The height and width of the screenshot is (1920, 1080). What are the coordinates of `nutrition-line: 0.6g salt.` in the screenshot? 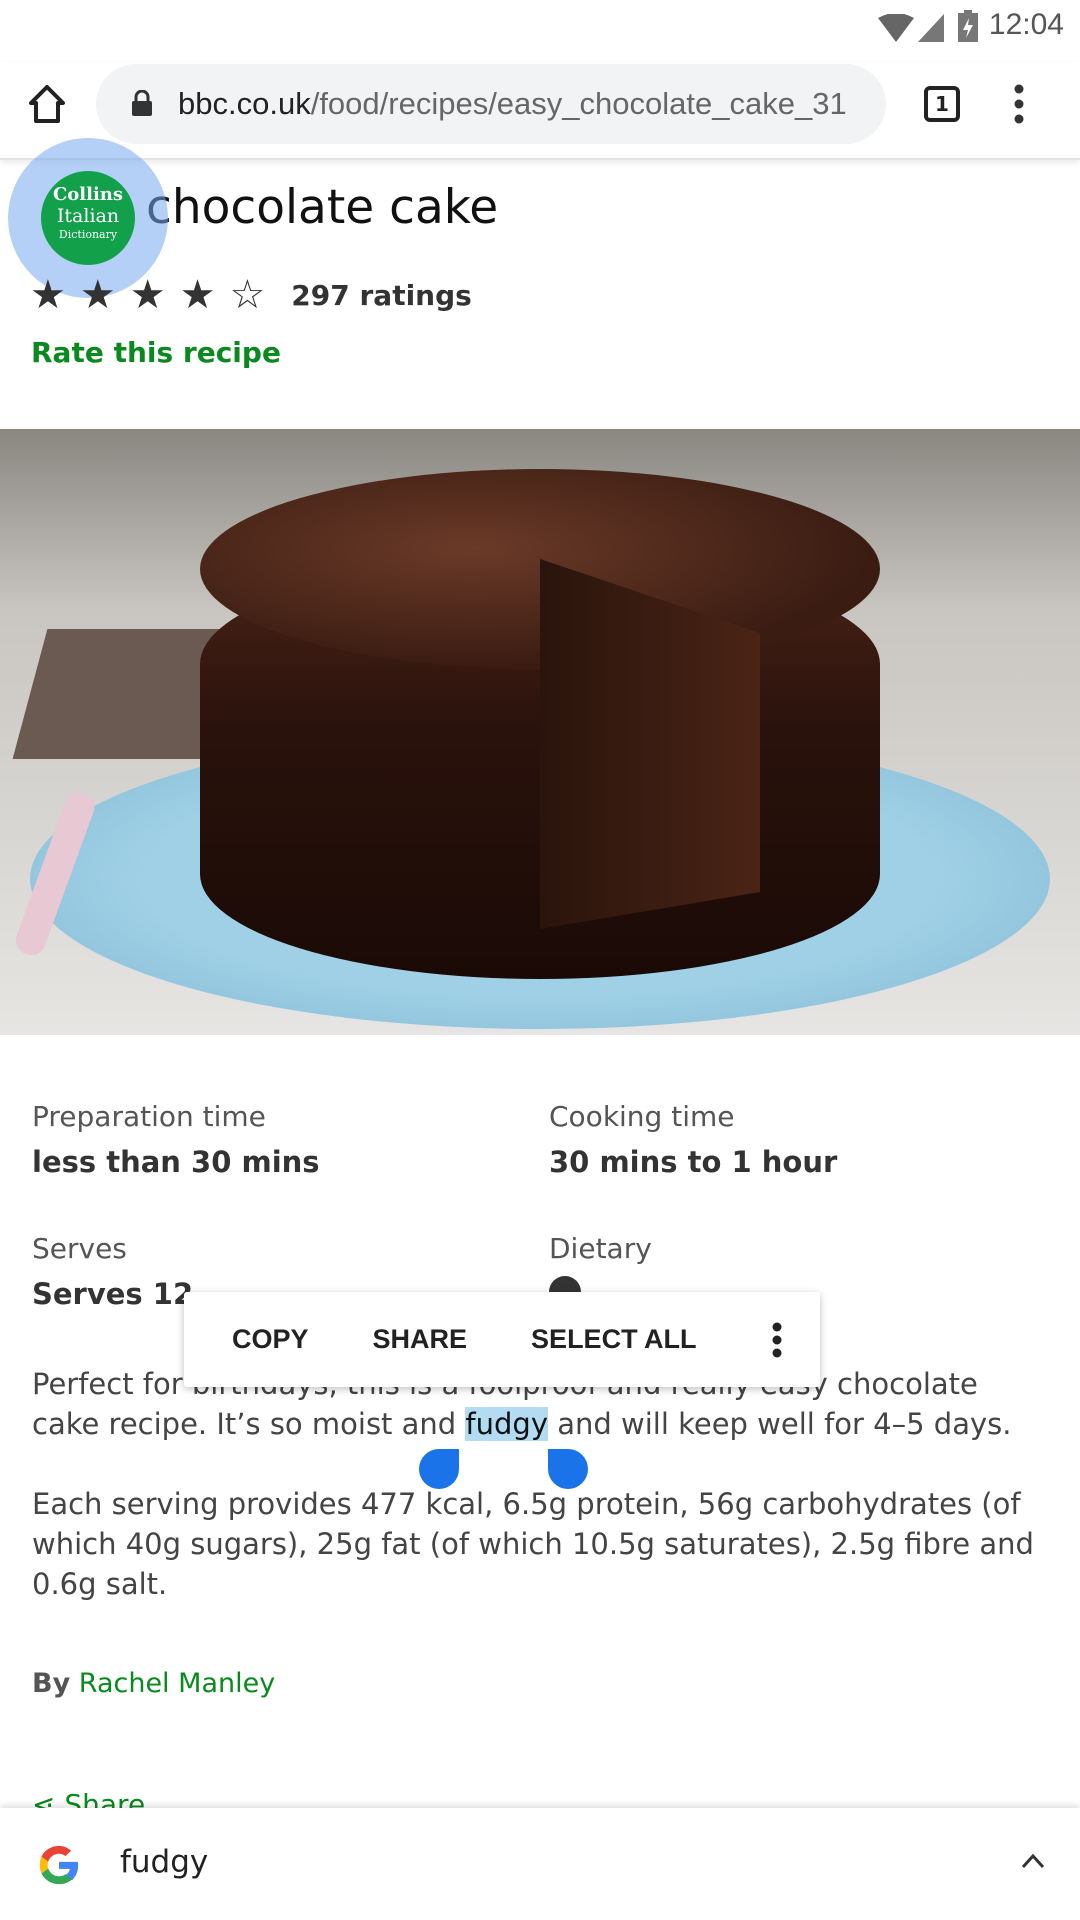 It's located at (100, 1584).